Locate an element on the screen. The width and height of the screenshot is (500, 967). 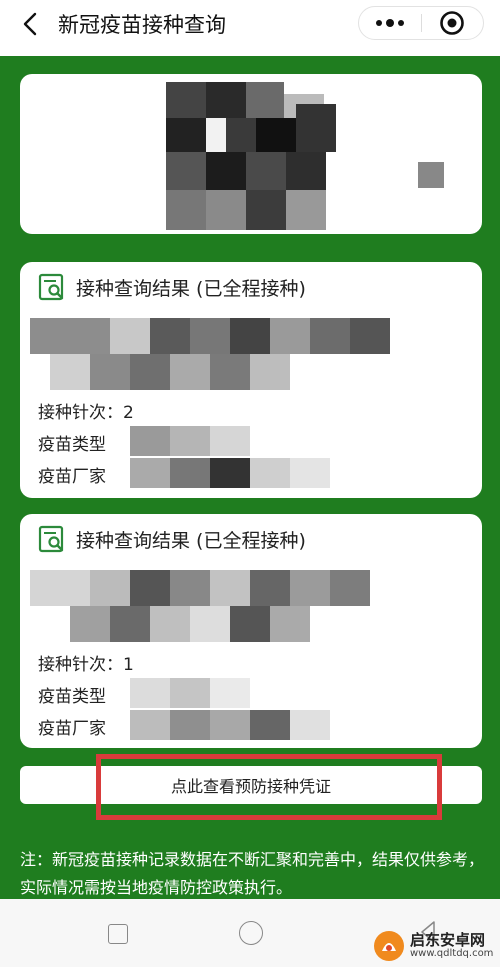
site-watermark: 启东安卓网 www.qdltdq.com is located at coordinates (436, 945).